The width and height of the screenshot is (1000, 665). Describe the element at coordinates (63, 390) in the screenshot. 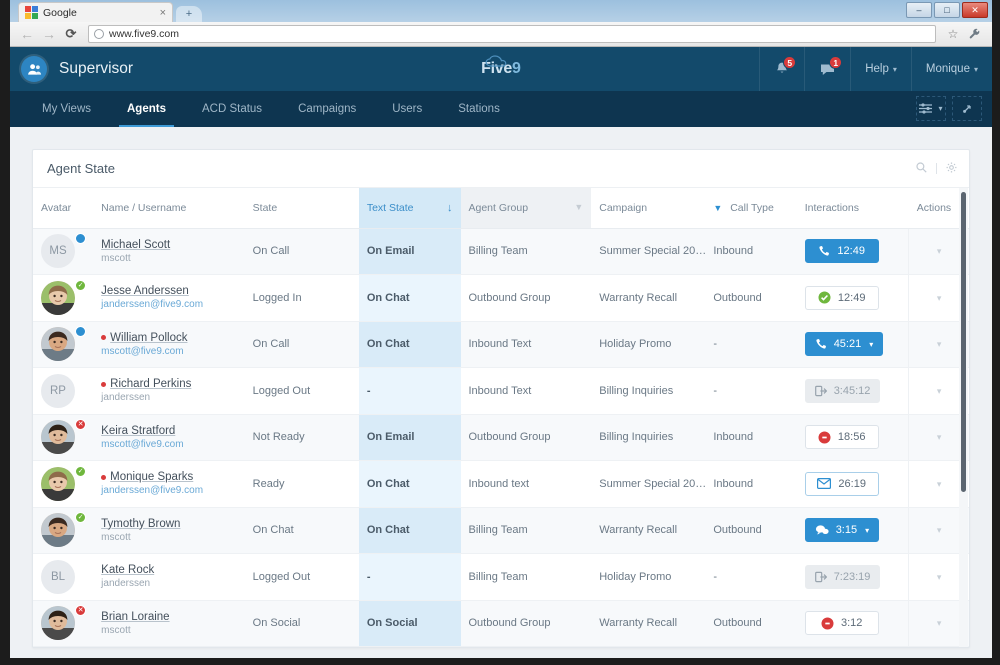

I see `avatar: RP` at that location.